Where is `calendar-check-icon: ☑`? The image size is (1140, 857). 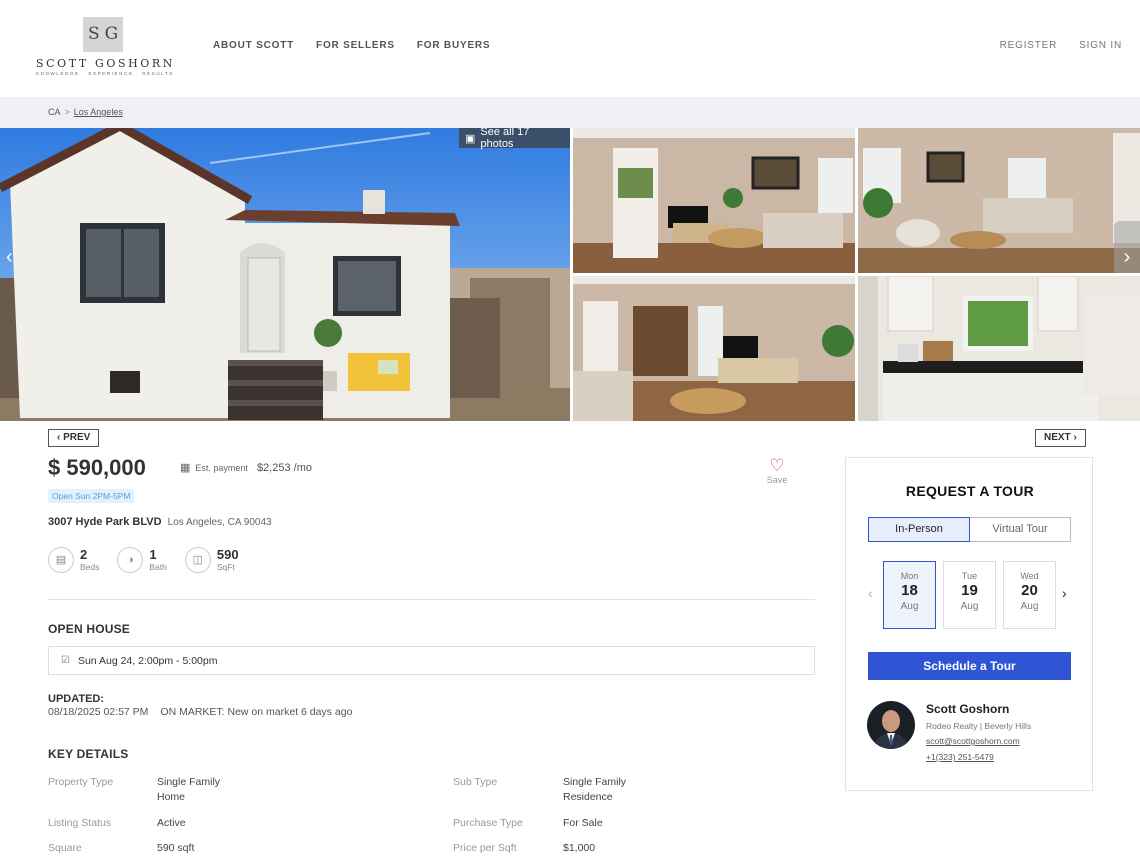
calendar-check-icon: ☑ is located at coordinates (65, 660).